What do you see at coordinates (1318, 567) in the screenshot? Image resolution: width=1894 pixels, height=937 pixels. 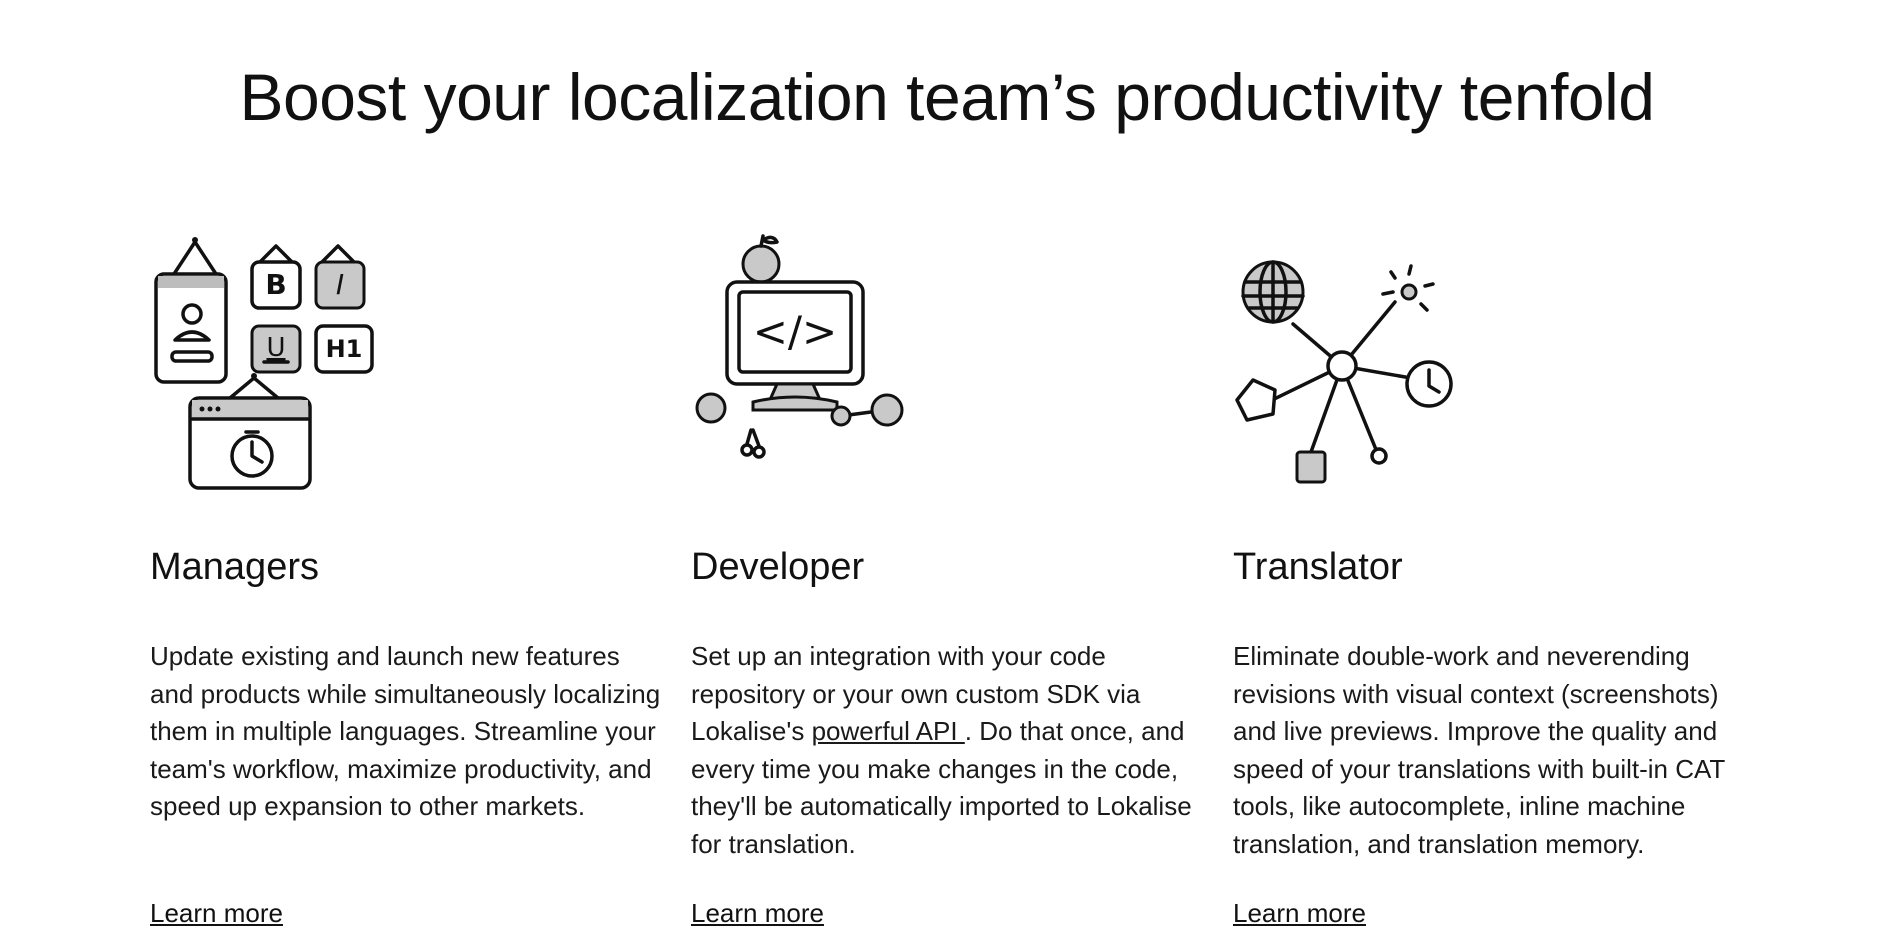 I see `translator-title: Translator` at bounding box center [1318, 567].